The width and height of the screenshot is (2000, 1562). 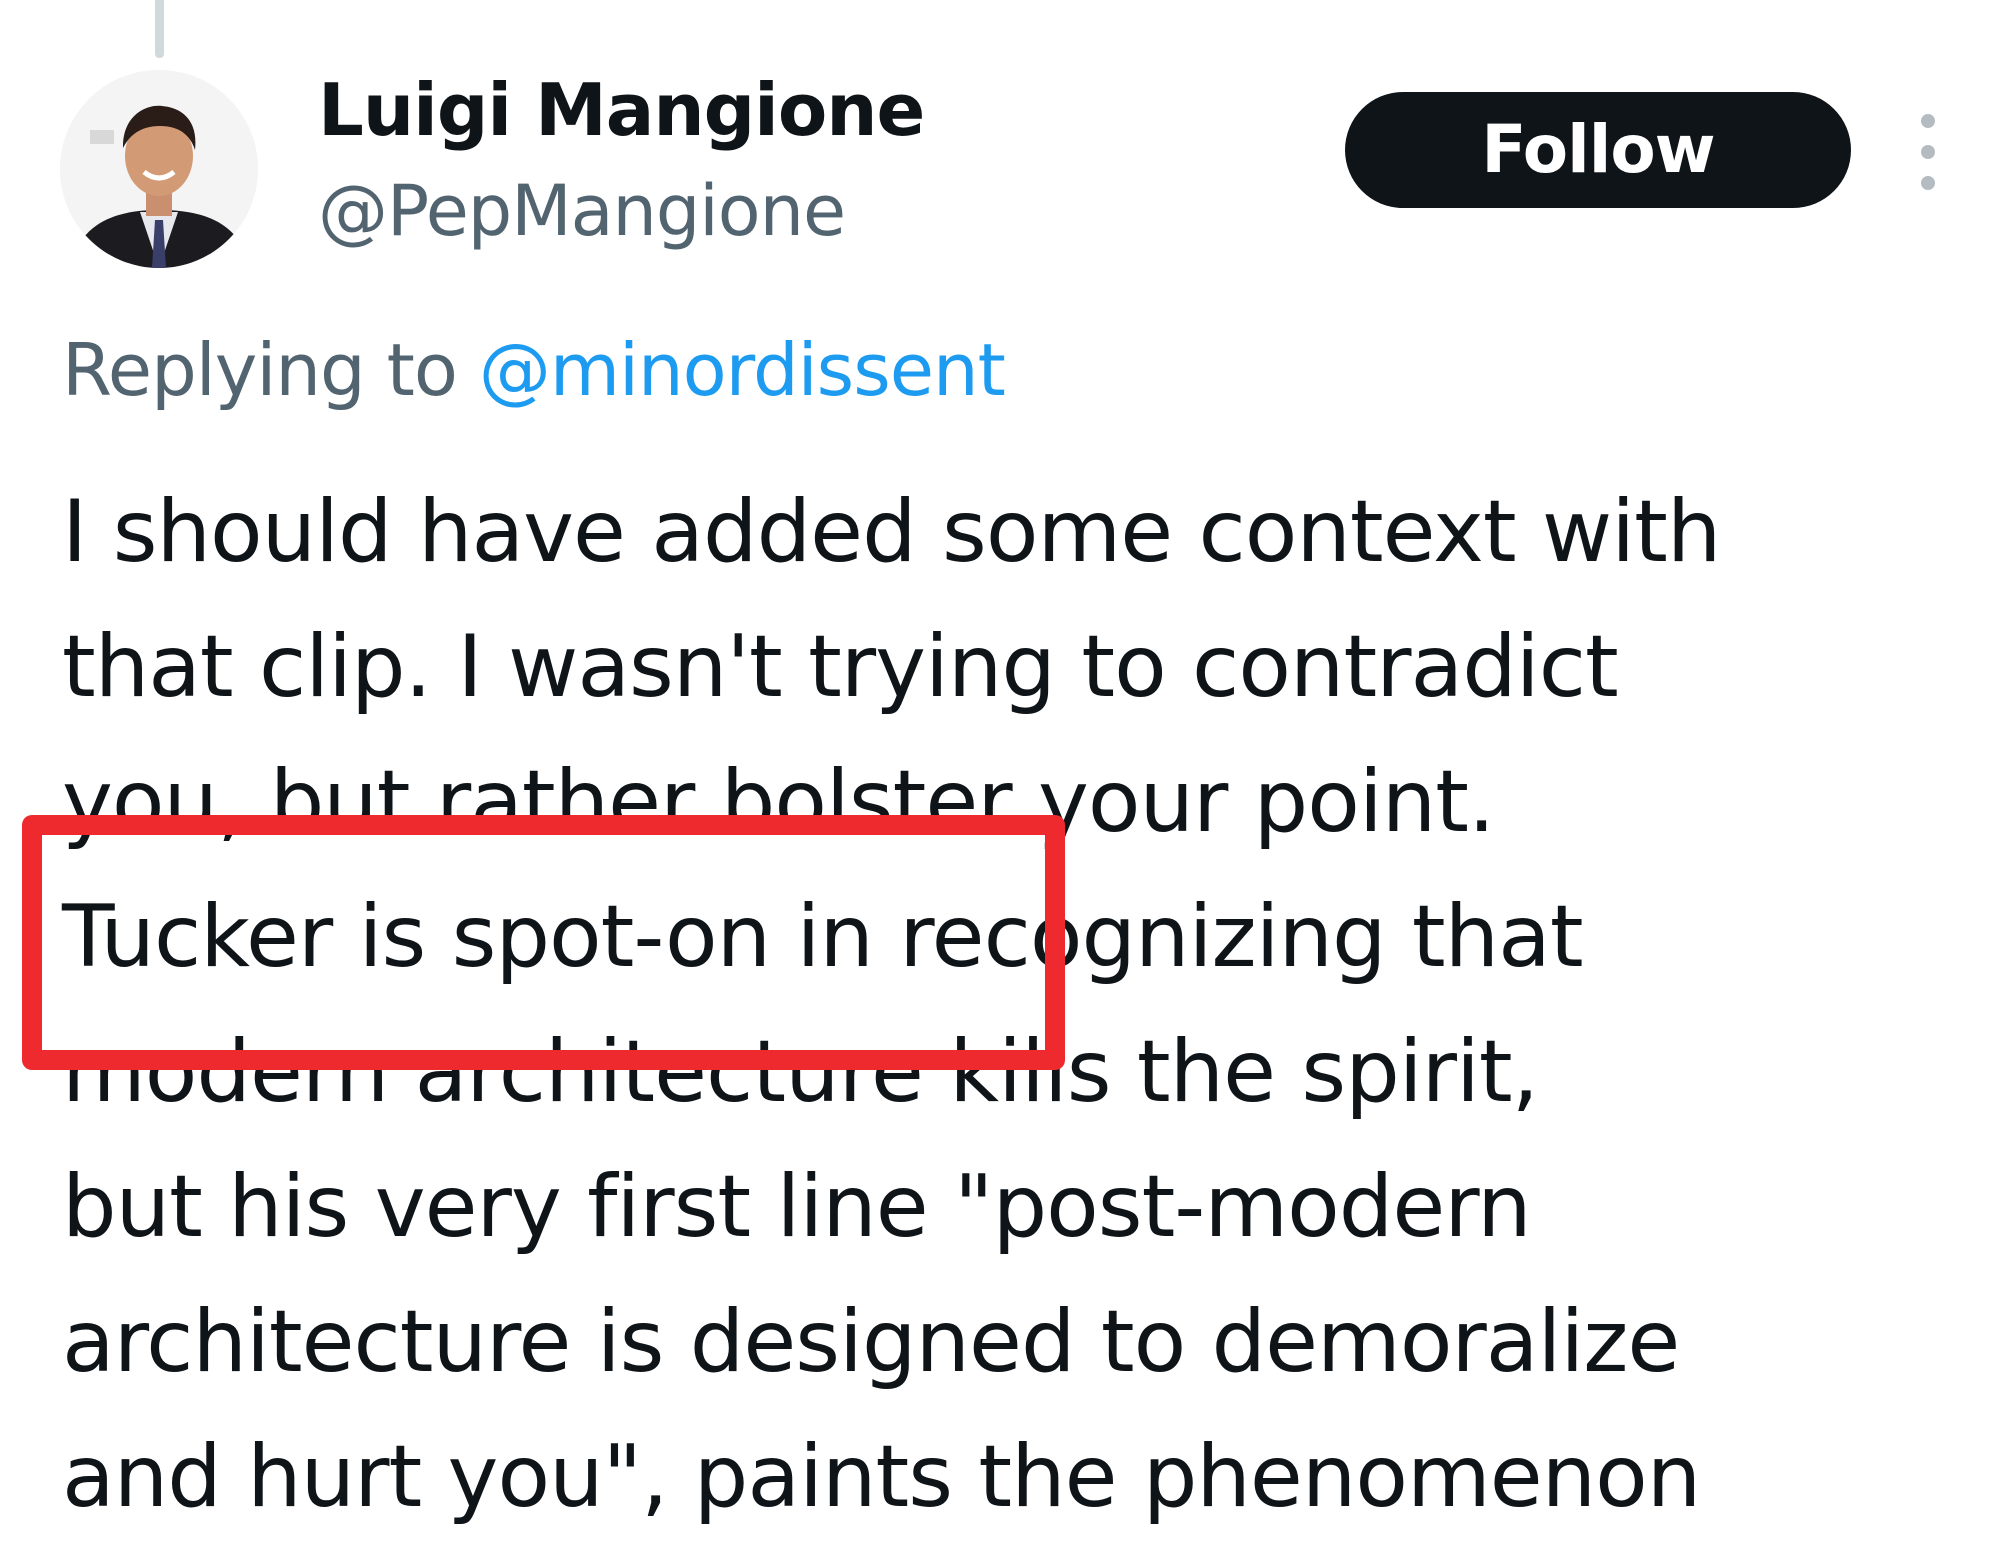 I want to click on replying-to-line: Replying to @minordissent, so click(x=534, y=370).